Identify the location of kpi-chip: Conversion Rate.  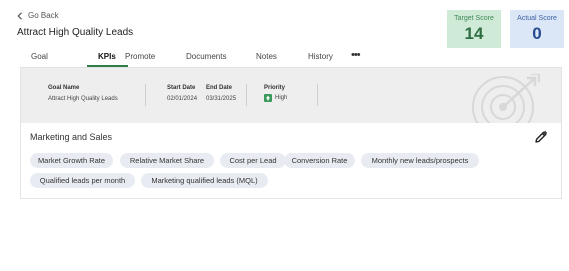
(319, 160).